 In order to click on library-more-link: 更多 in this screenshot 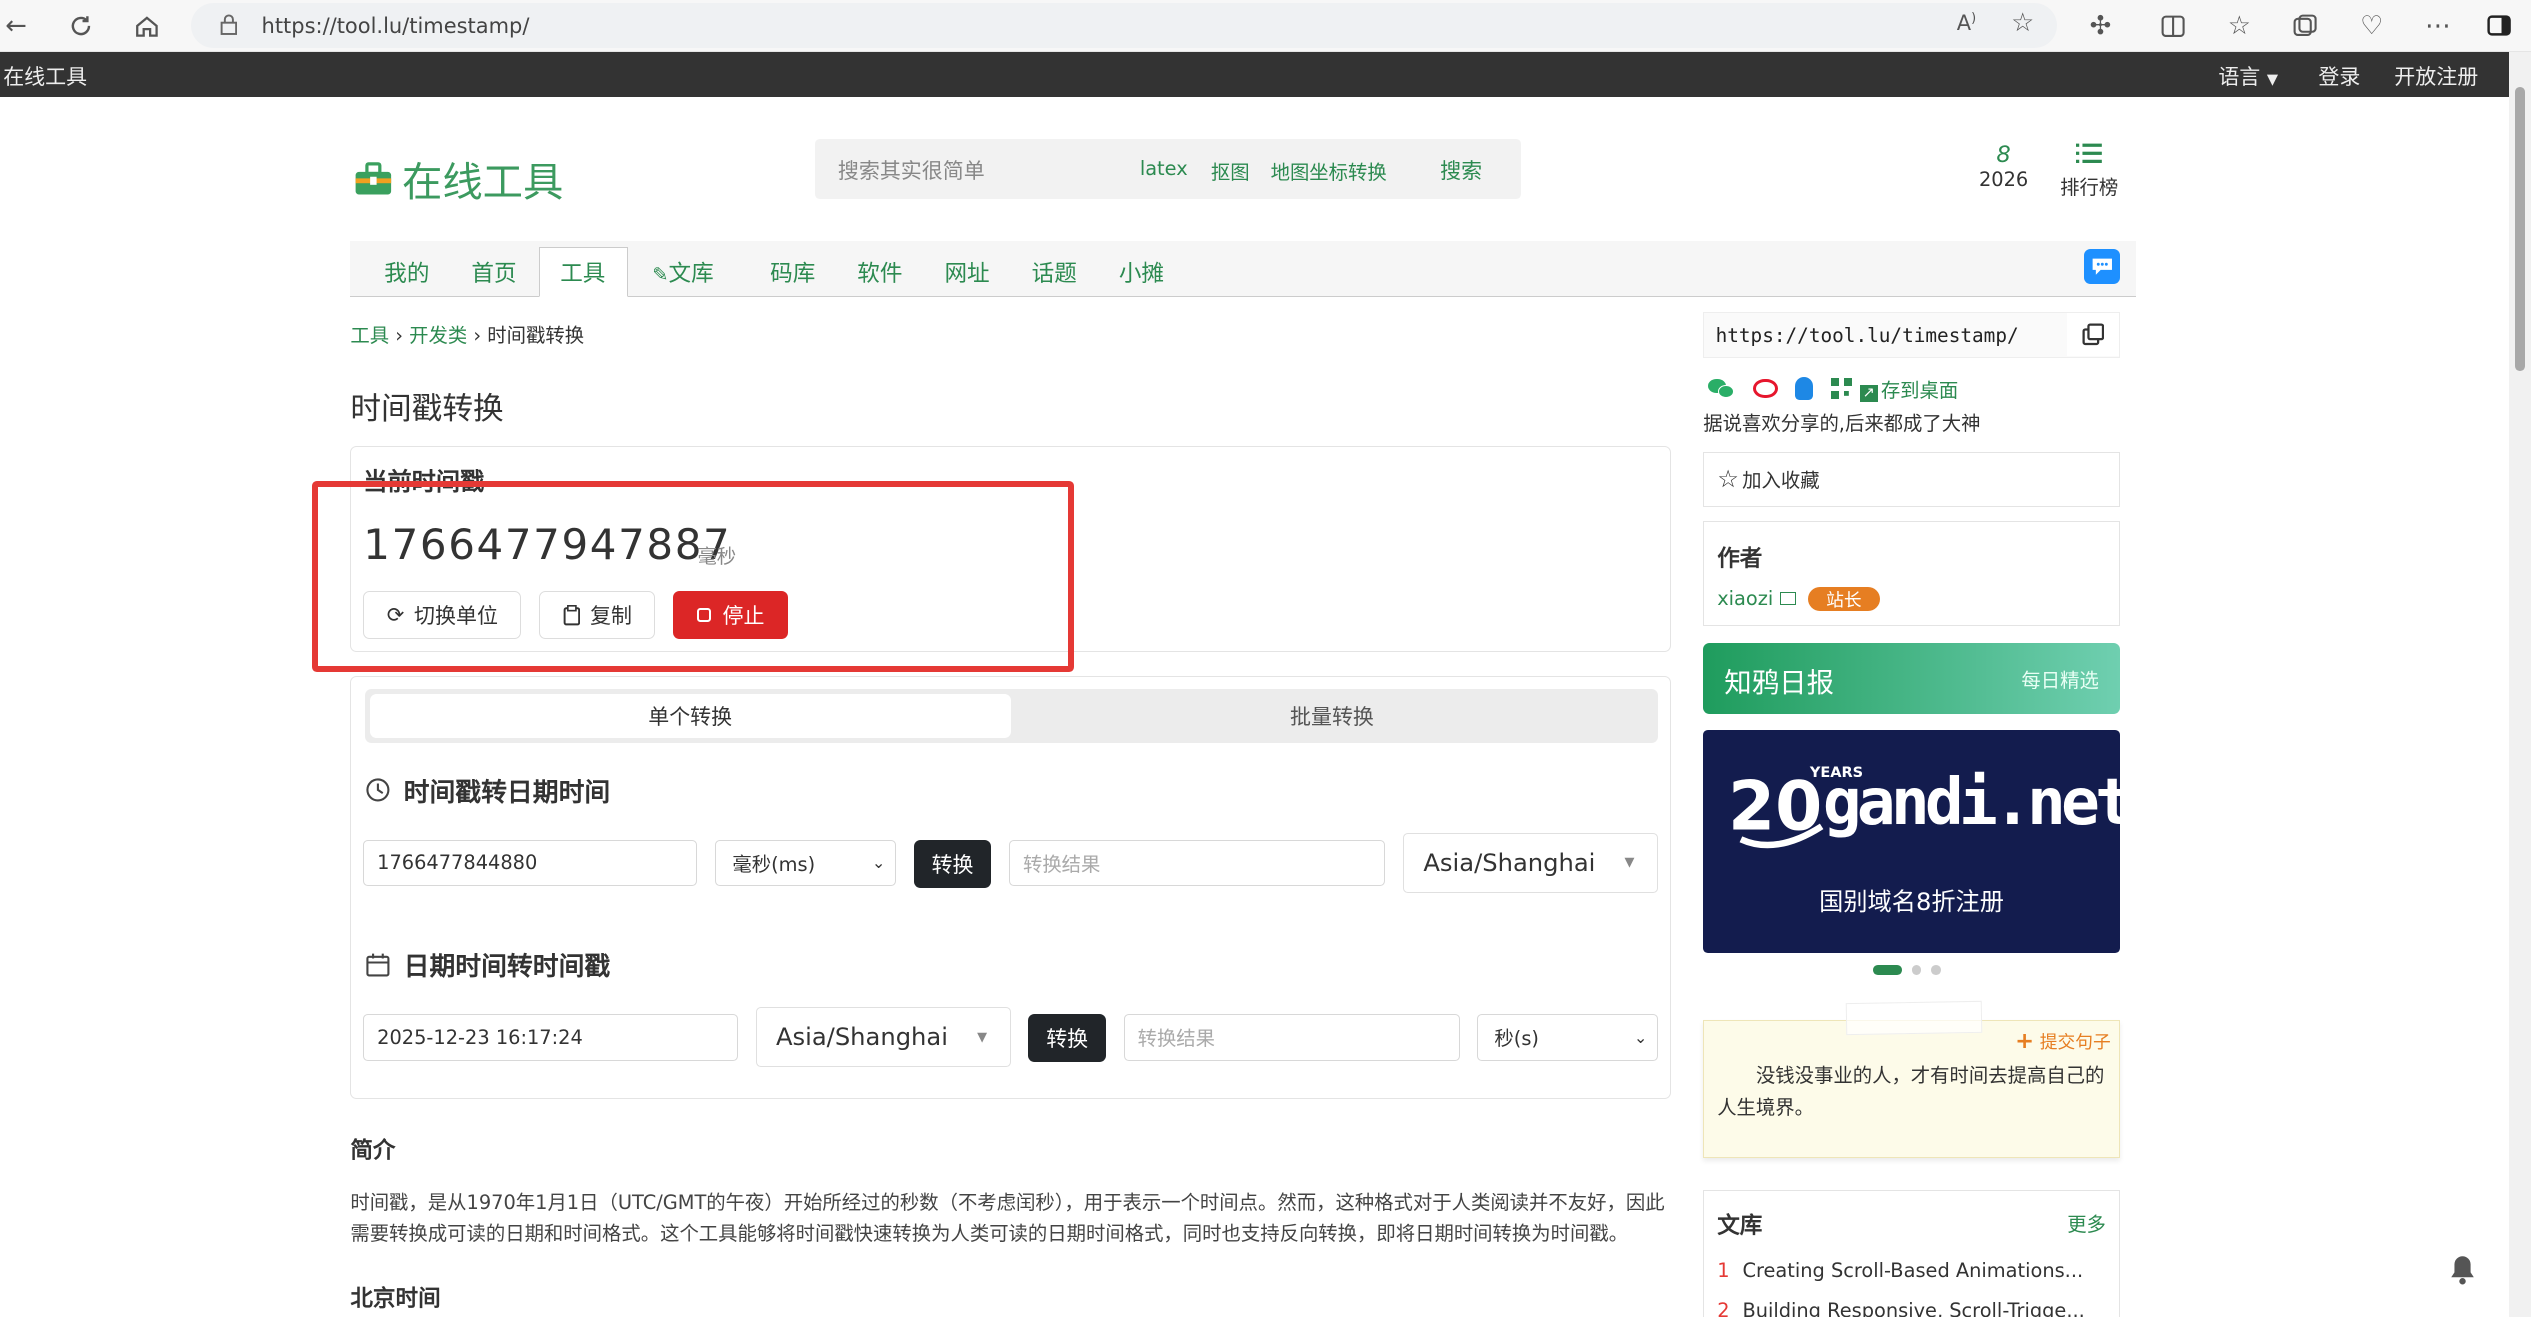, I will do `click(2086, 1223)`.